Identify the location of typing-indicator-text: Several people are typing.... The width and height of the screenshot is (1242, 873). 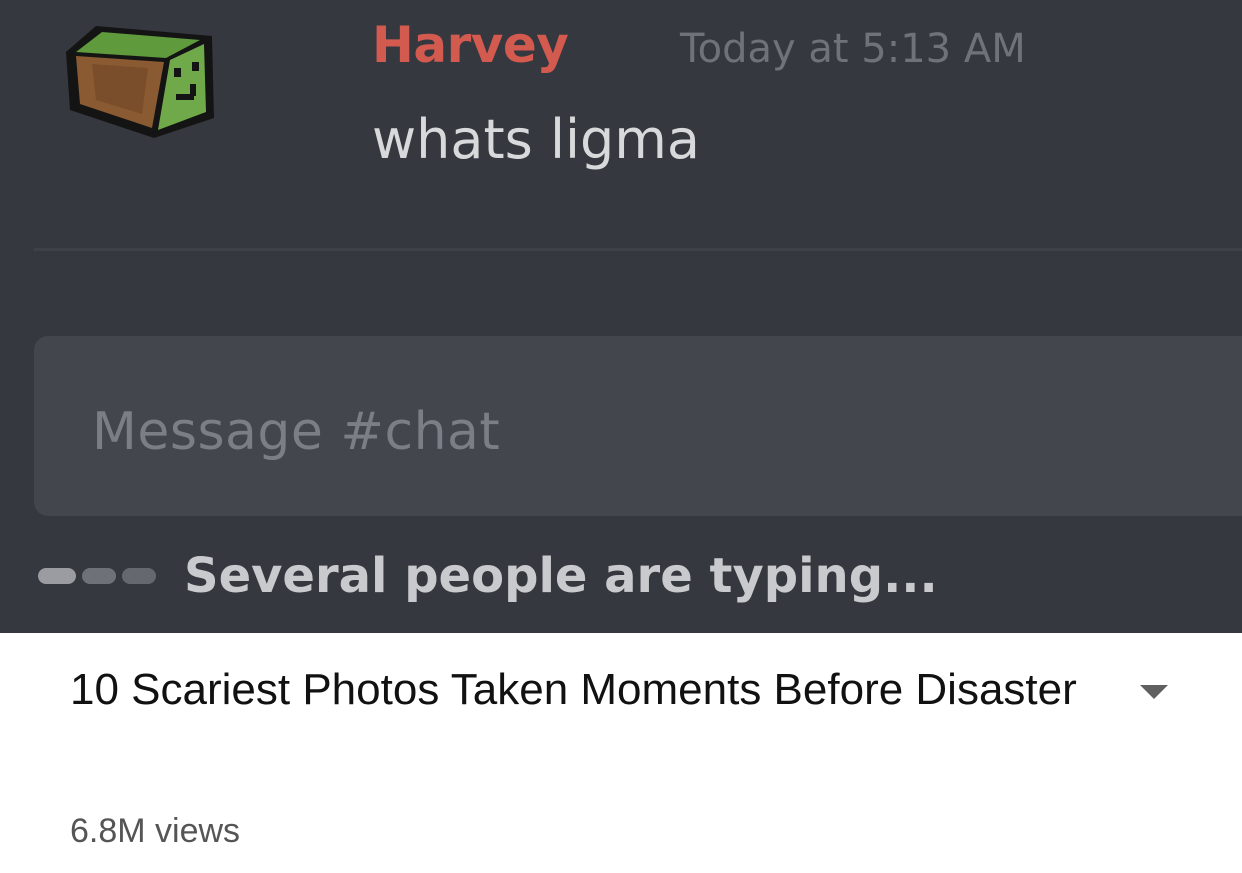
(561, 576).